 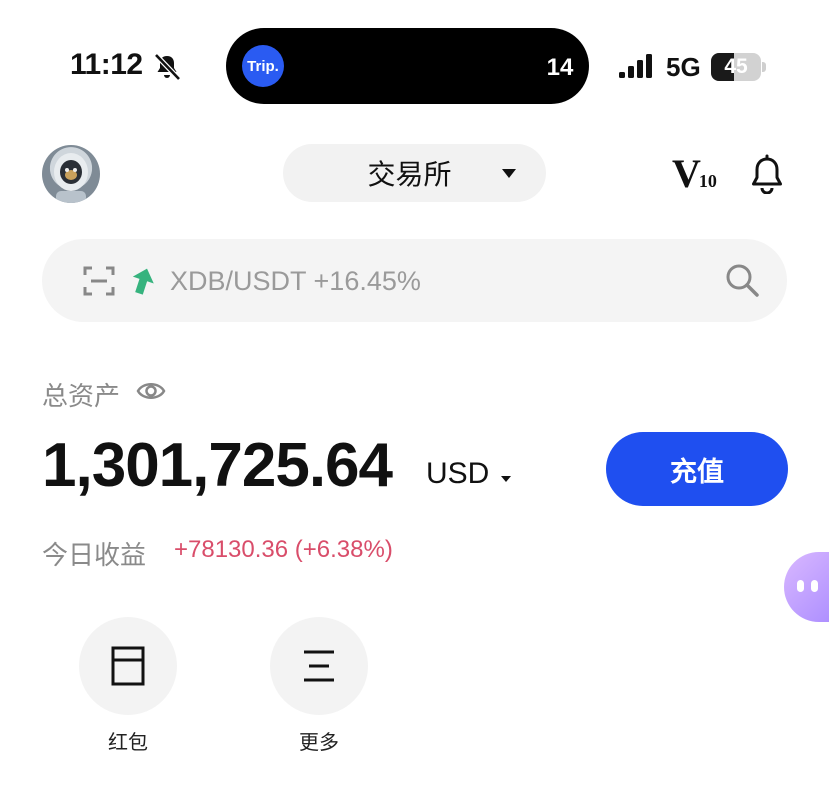 What do you see at coordinates (143, 281) in the screenshot?
I see `trend-up-arrow-icon` at bounding box center [143, 281].